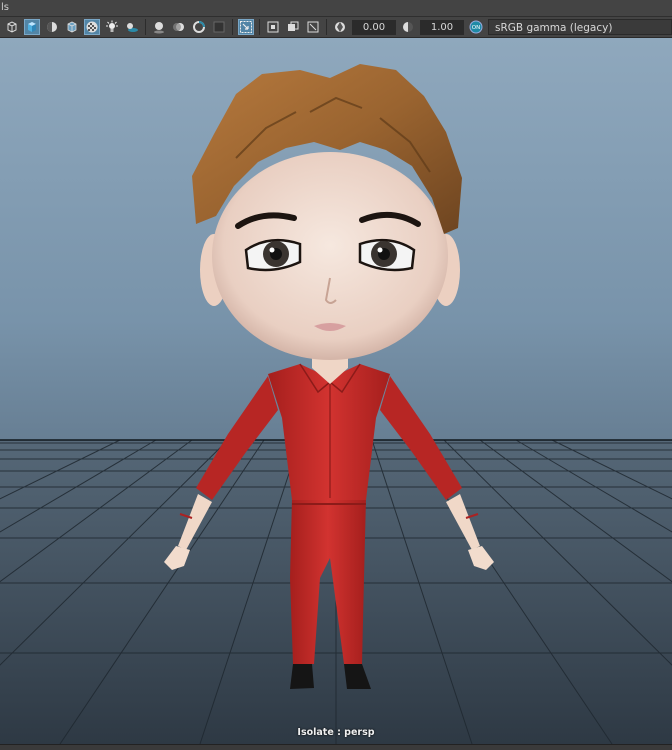  I want to click on gamma-field: 1.00, so click(442, 27).